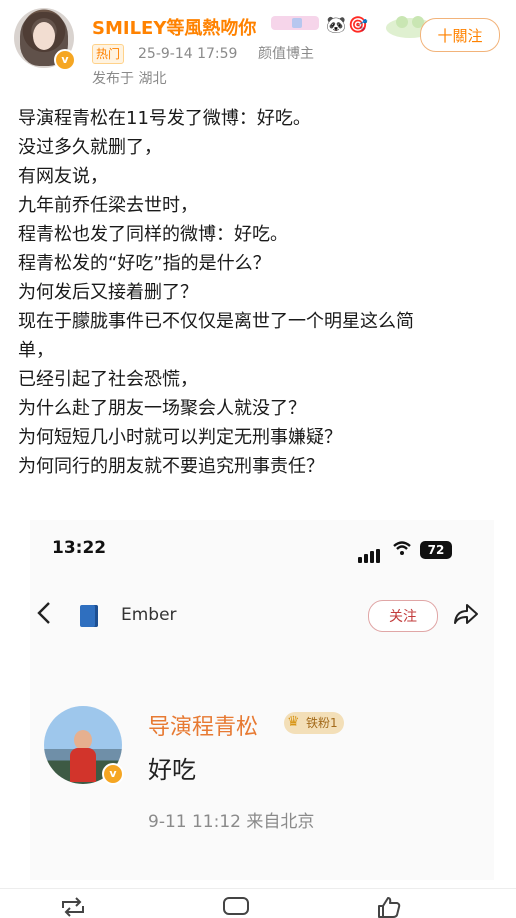 The height and width of the screenshot is (918, 516). What do you see at coordinates (188, 54) in the screenshot?
I see `post-timestamp: 25-9-14 17:59` at bounding box center [188, 54].